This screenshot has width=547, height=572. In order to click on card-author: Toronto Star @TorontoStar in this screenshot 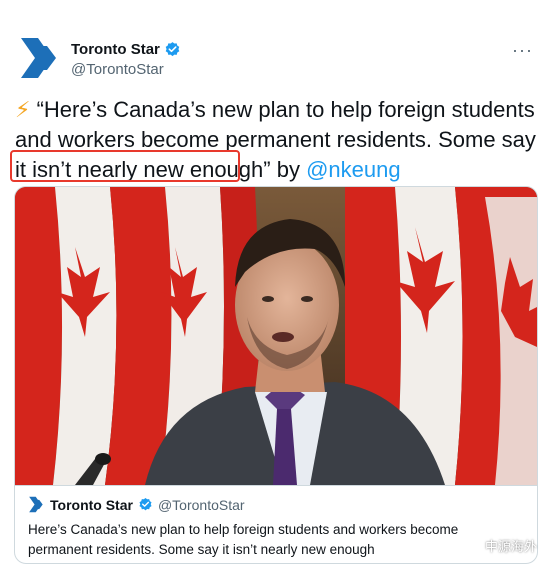, I will do `click(136, 504)`.